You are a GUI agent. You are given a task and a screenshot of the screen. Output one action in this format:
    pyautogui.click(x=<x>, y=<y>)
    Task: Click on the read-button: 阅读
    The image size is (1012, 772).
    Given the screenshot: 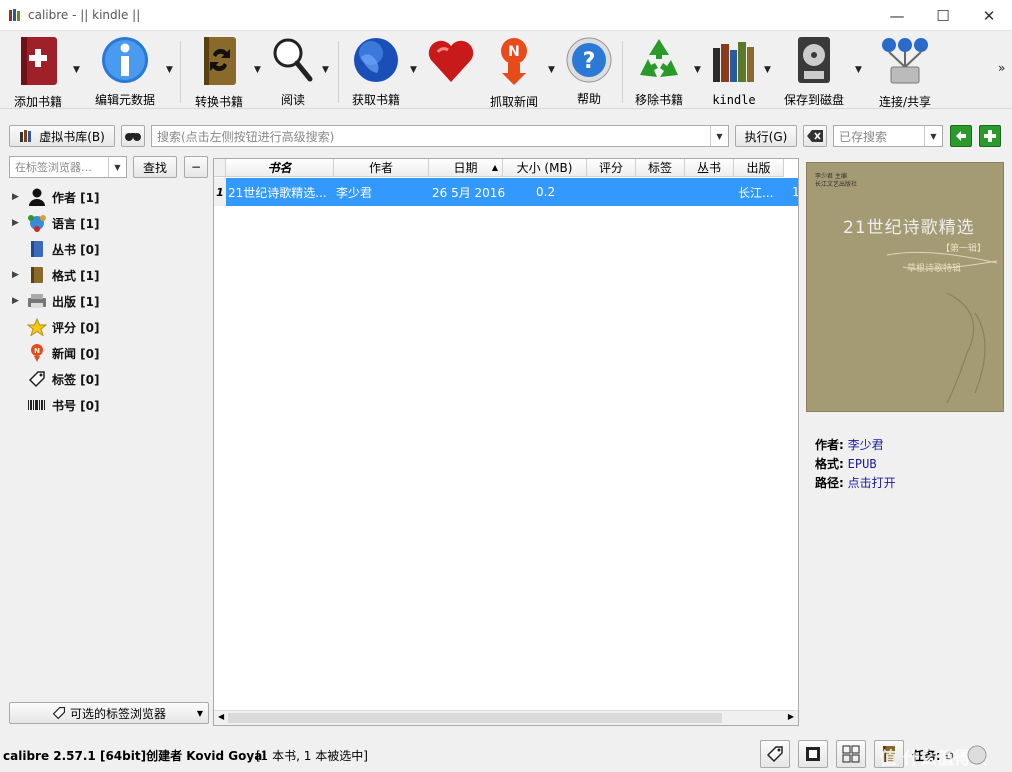 What is the action you would take?
    pyautogui.click(x=293, y=71)
    